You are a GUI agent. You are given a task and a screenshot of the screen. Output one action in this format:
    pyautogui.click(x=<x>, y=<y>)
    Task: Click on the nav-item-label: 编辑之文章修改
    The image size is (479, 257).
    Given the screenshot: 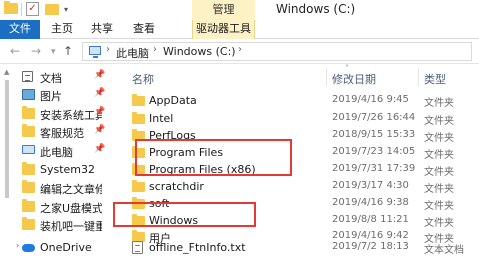 What is the action you would take?
    pyautogui.click(x=71, y=189)
    